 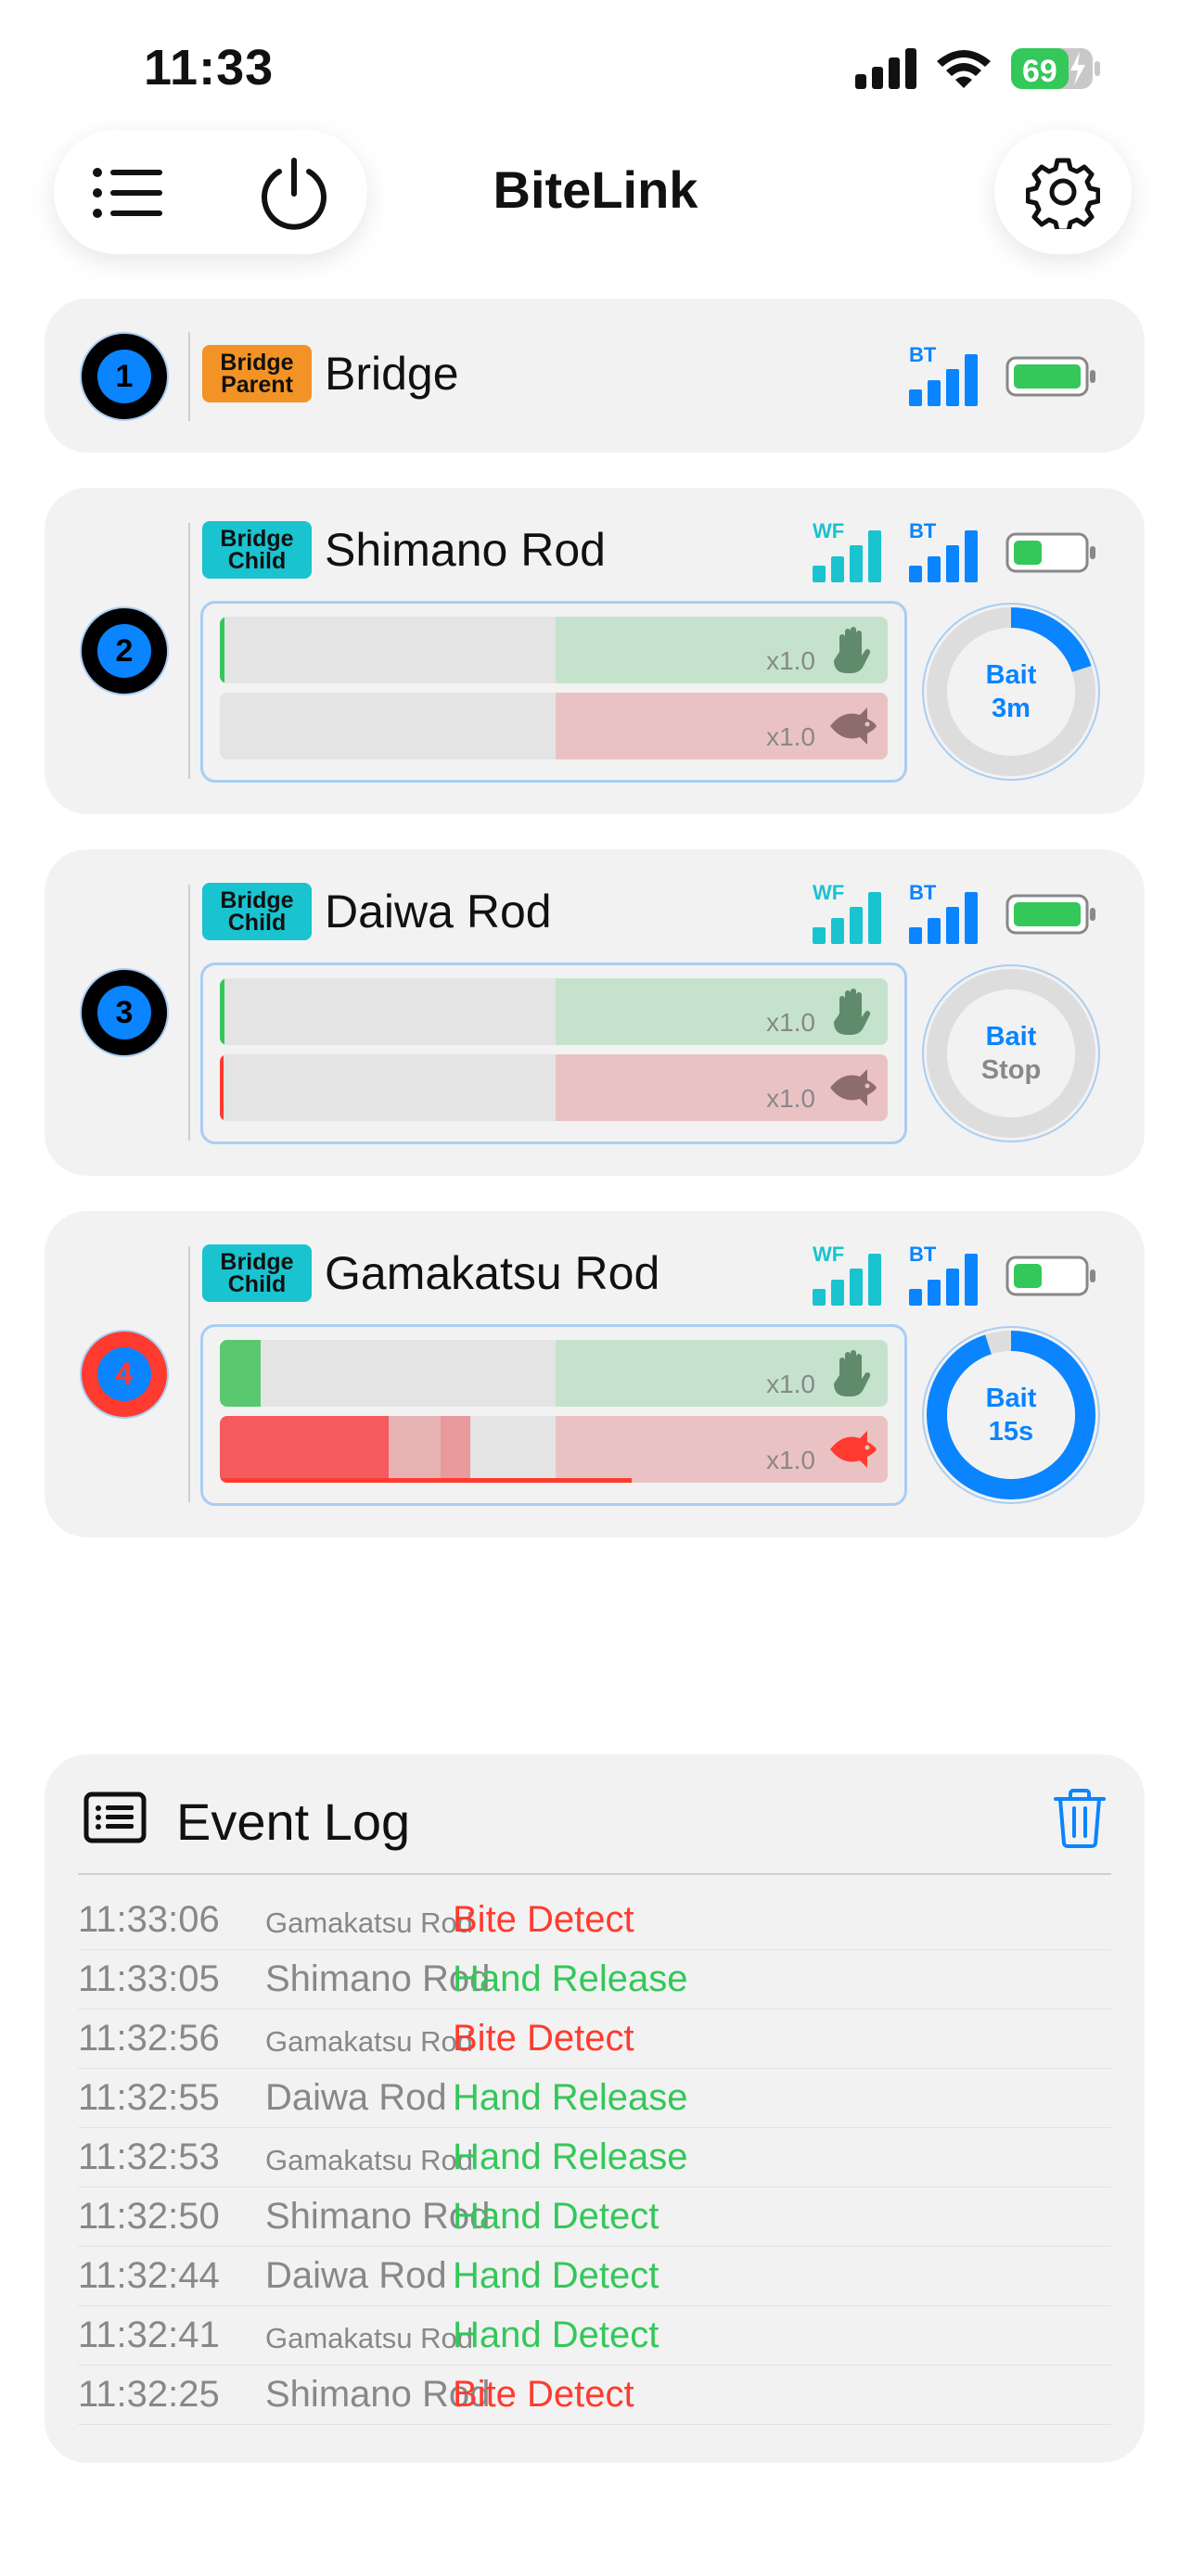 I want to click on device-number: 1, so click(x=124, y=376).